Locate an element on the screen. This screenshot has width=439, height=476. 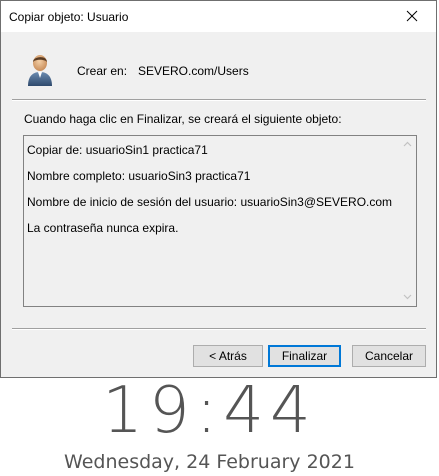
close-button is located at coordinates (413, 16).